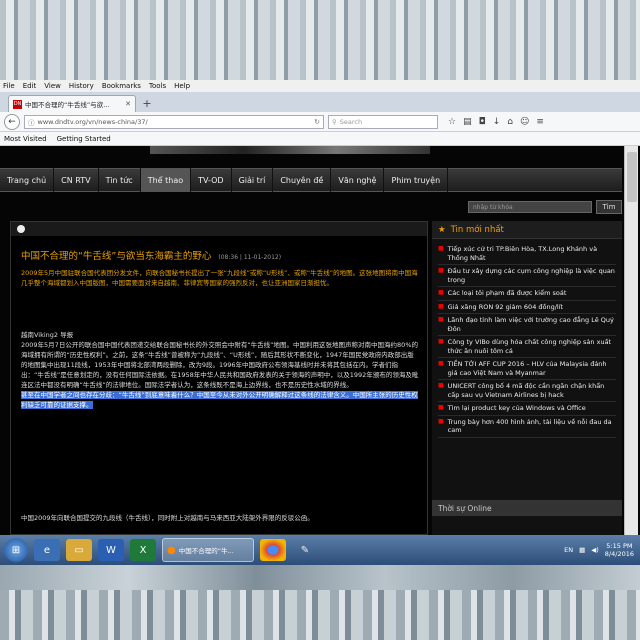  Describe the element at coordinates (273, 550) in the screenshot. I see `chrome-icon` at that location.